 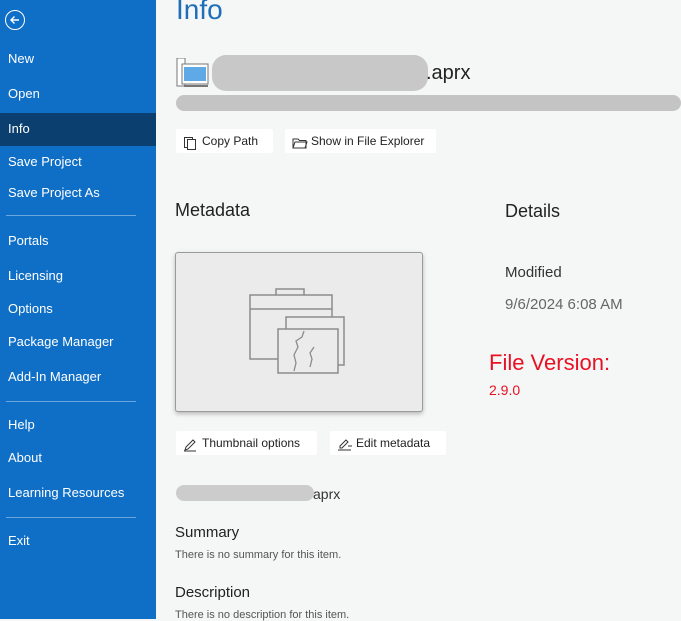 What do you see at coordinates (193, 76) in the screenshot?
I see `project-file-icon` at bounding box center [193, 76].